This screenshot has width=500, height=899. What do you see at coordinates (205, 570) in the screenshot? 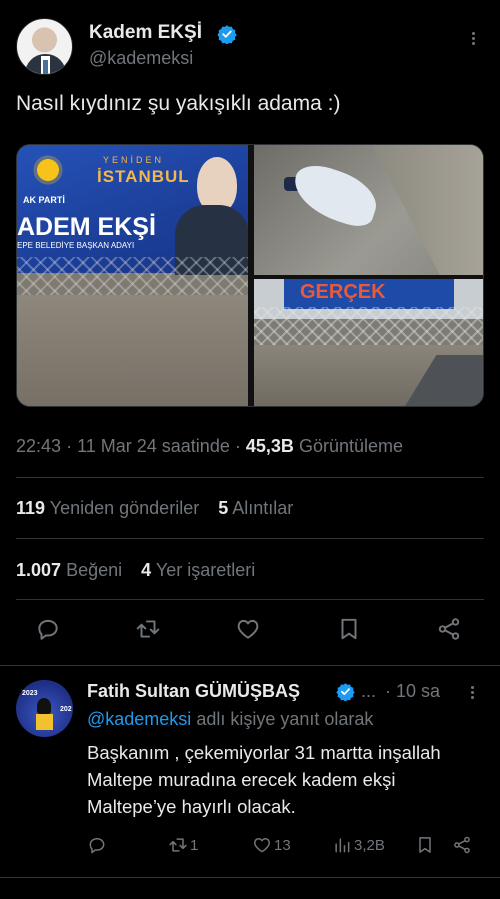
I see `bookmarks-label: Yer işaretleri` at bounding box center [205, 570].